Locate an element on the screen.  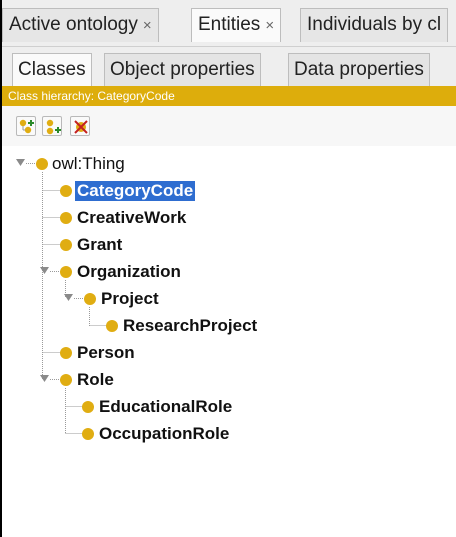
add-subclass-button is located at coordinates (26, 126).